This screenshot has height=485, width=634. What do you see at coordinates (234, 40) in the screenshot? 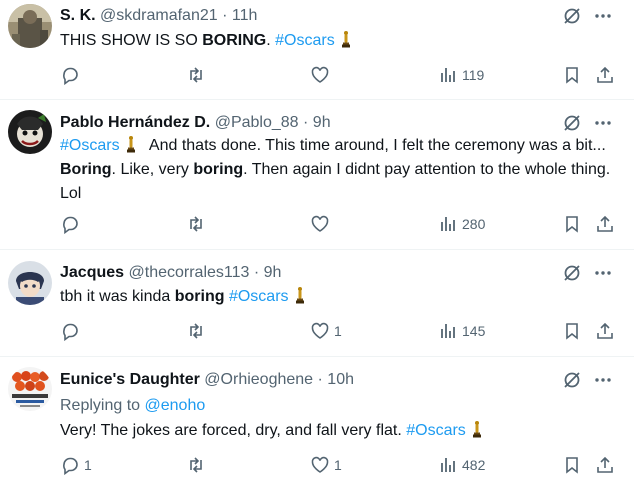
I see `text-bold: BORING` at bounding box center [234, 40].